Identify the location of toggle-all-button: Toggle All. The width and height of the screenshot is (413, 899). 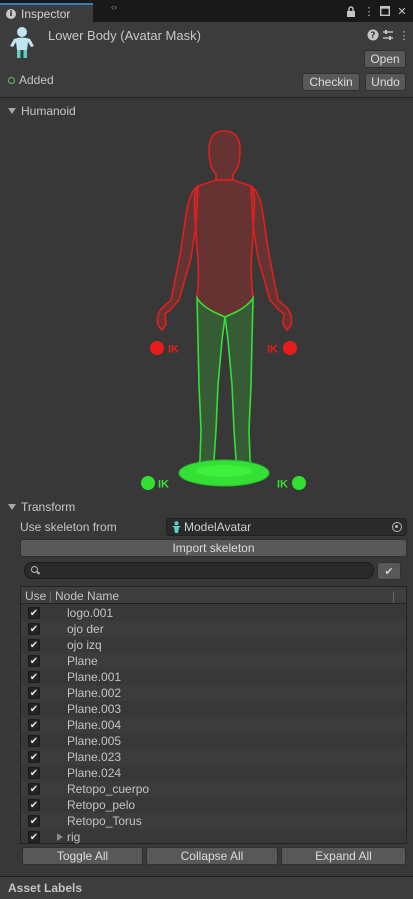
(82, 856).